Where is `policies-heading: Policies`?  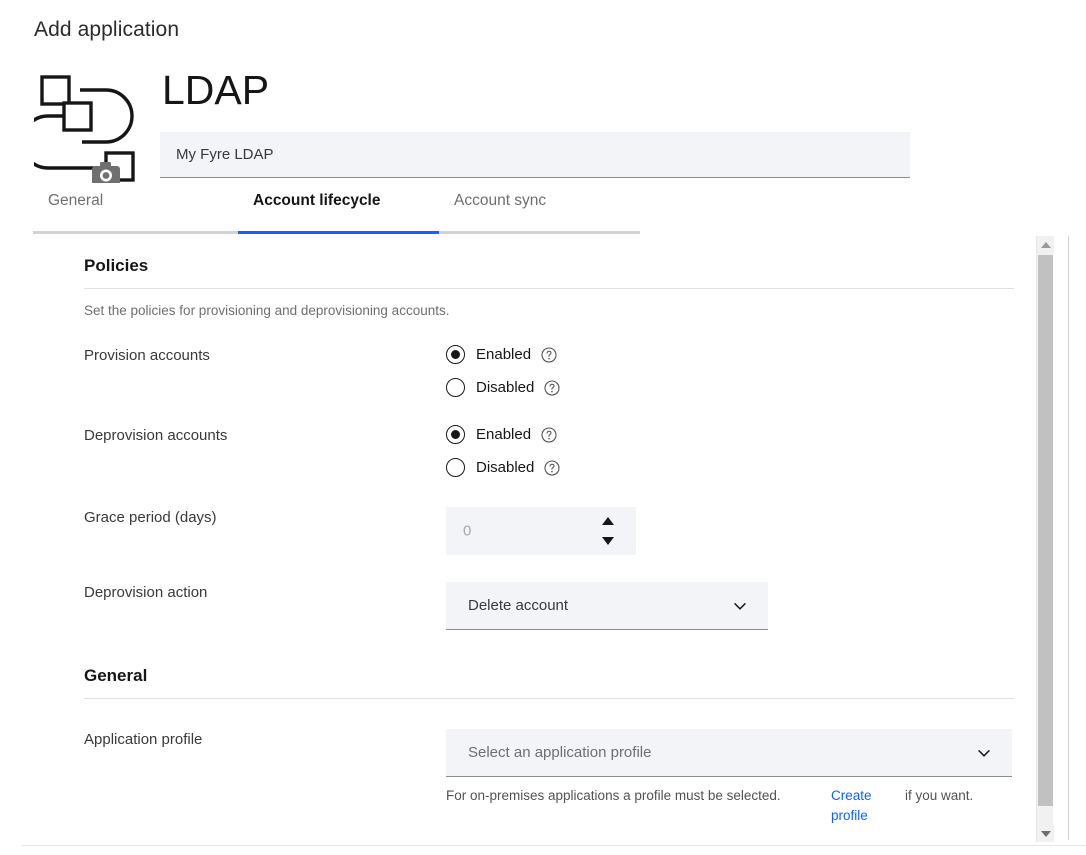
policies-heading: Policies is located at coordinates (116, 265).